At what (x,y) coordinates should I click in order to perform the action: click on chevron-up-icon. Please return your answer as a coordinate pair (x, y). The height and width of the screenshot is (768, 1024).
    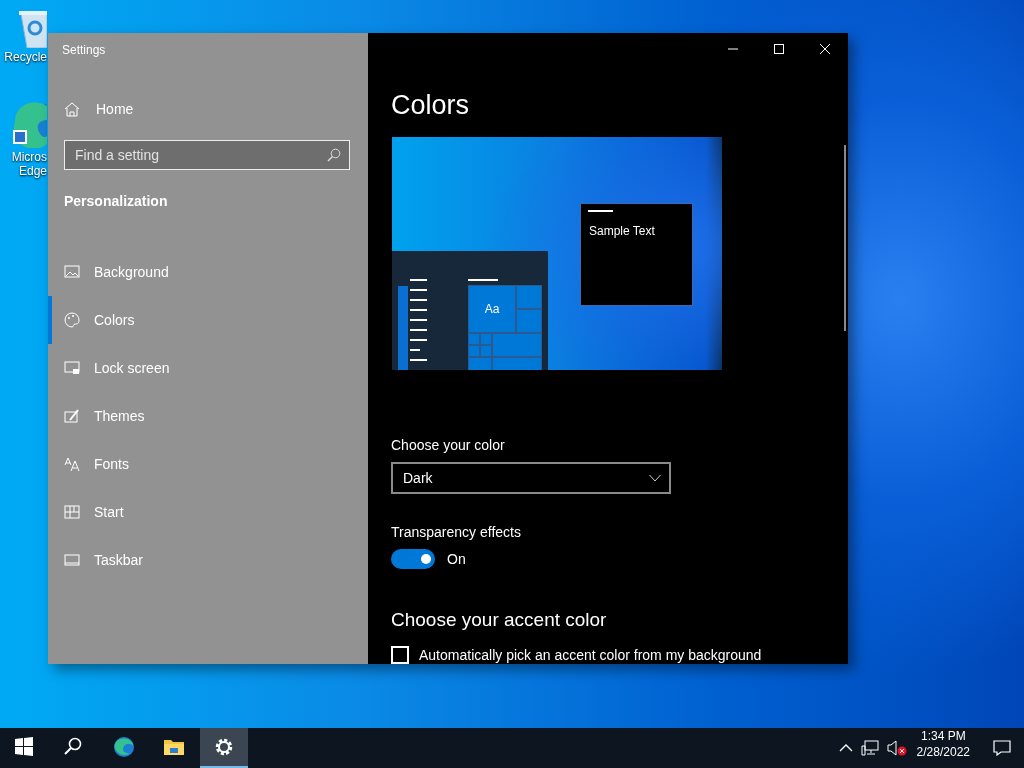
    Looking at the image, I should click on (845, 748).